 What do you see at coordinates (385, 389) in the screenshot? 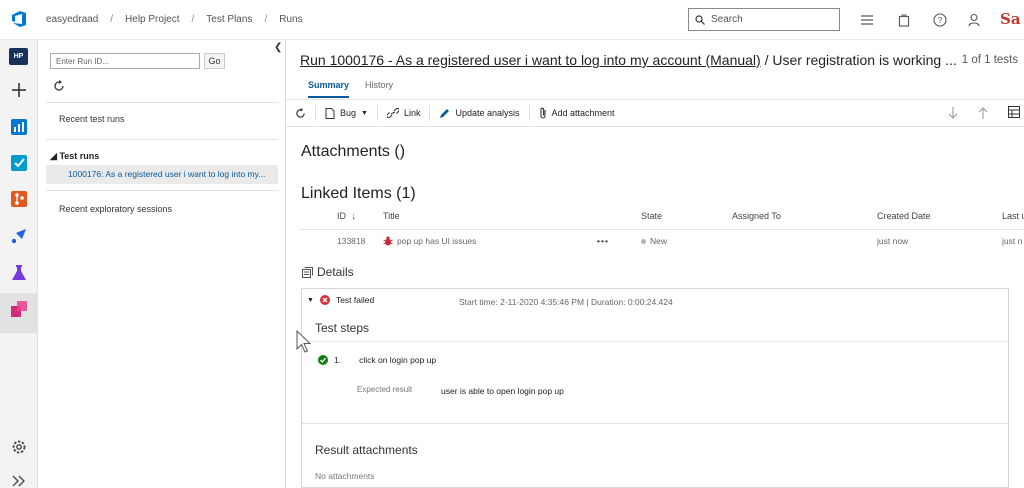
I see `expected-result-label: Expected result` at bounding box center [385, 389].